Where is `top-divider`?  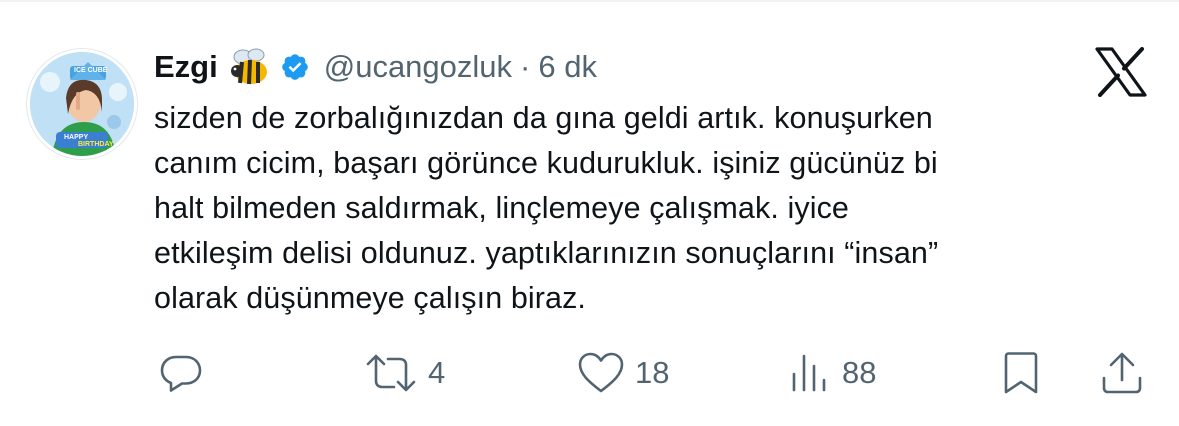
top-divider is located at coordinates (589, 1).